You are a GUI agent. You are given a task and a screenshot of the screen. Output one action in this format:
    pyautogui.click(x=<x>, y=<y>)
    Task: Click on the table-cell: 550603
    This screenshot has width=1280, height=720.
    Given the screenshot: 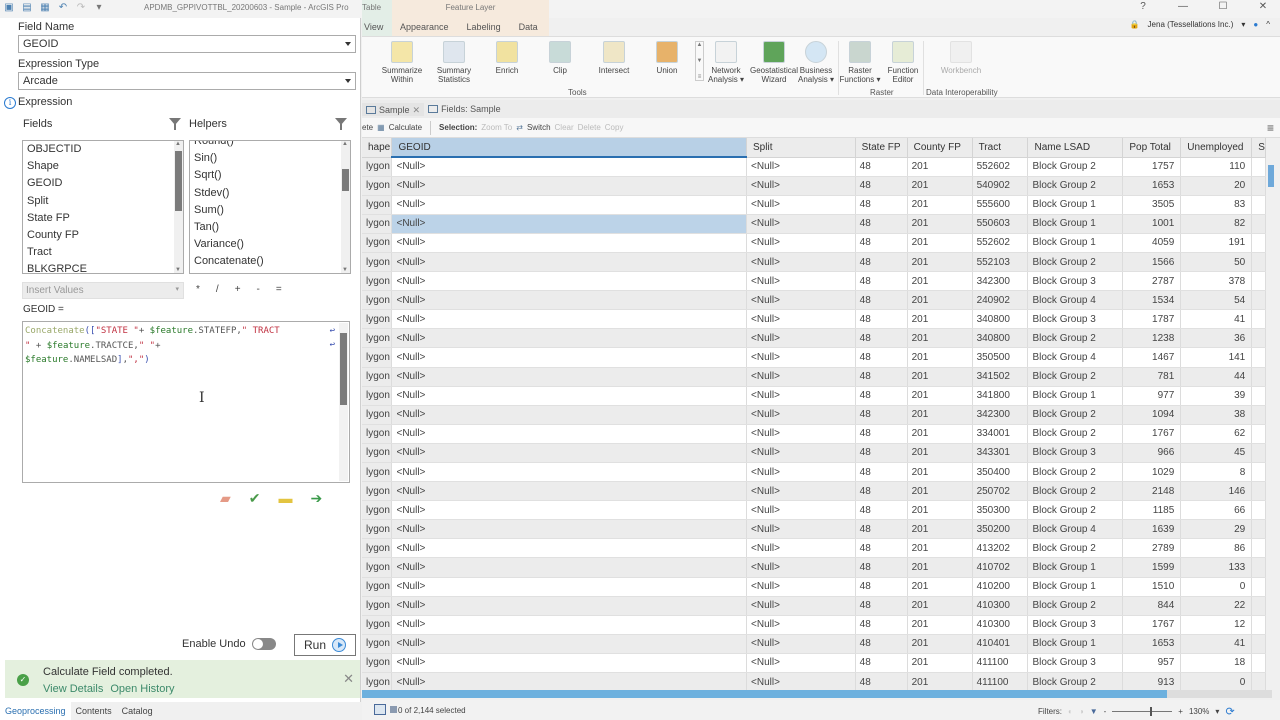 What is the action you would take?
    pyautogui.click(x=1000, y=224)
    